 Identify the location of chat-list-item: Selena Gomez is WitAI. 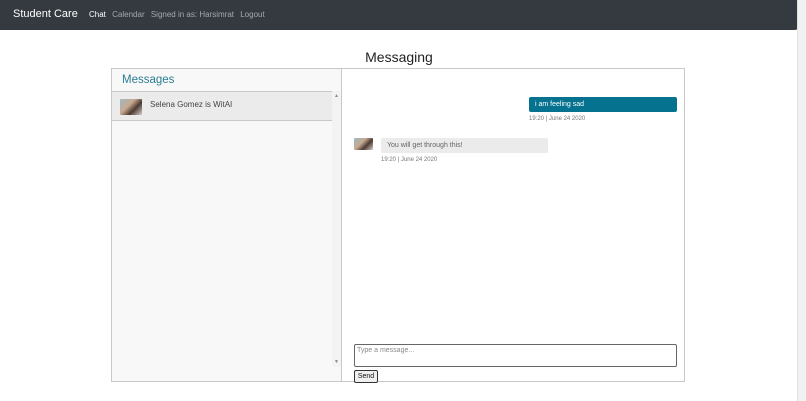
(222, 106).